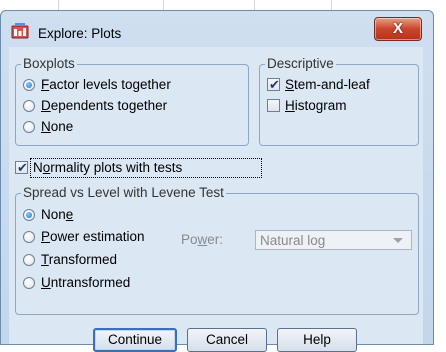  Describe the element at coordinates (80, 33) in the screenshot. I see `dialog-title: Explore: Plots` at that location.